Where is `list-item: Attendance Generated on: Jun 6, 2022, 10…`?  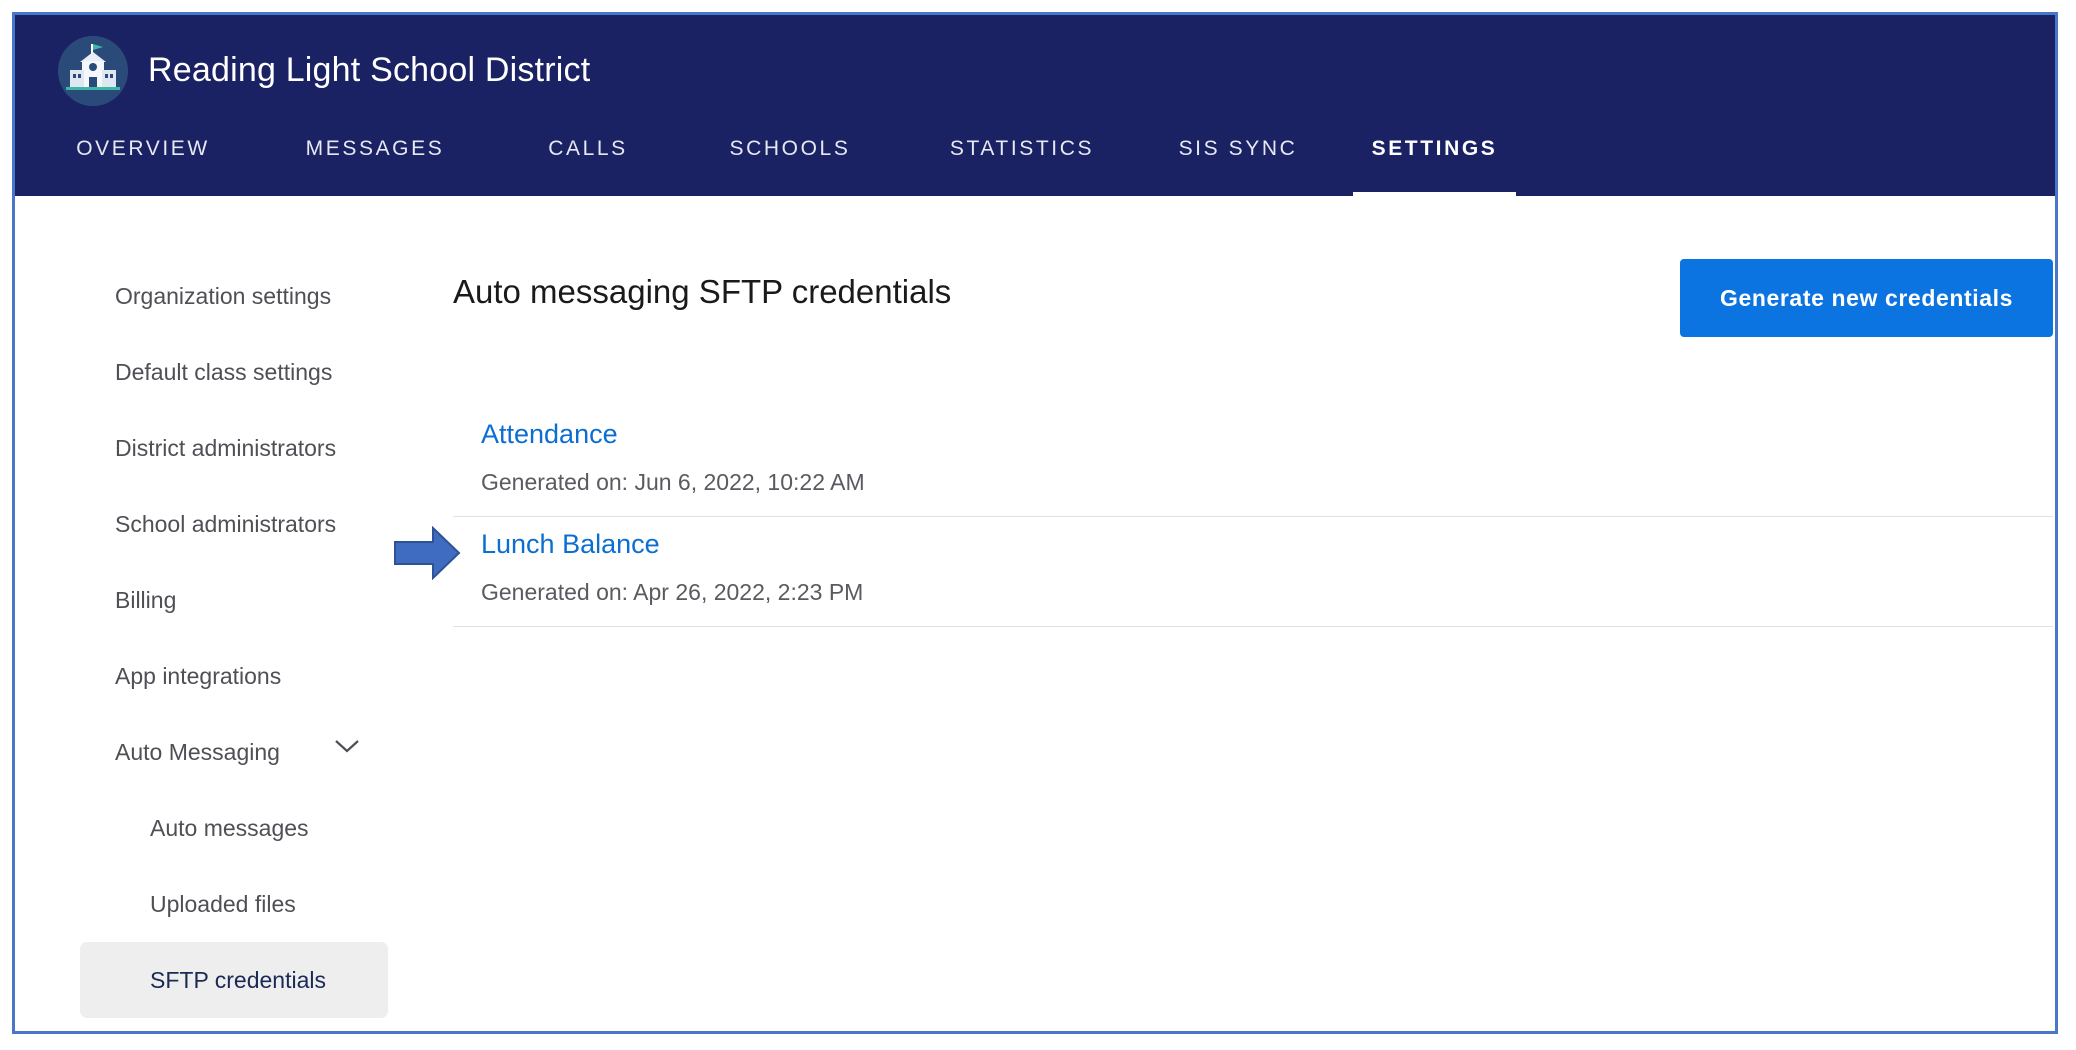
list-item: Attendance Generated on: Jun 6, 2022, 10… is located at coordinates (1253, 462).